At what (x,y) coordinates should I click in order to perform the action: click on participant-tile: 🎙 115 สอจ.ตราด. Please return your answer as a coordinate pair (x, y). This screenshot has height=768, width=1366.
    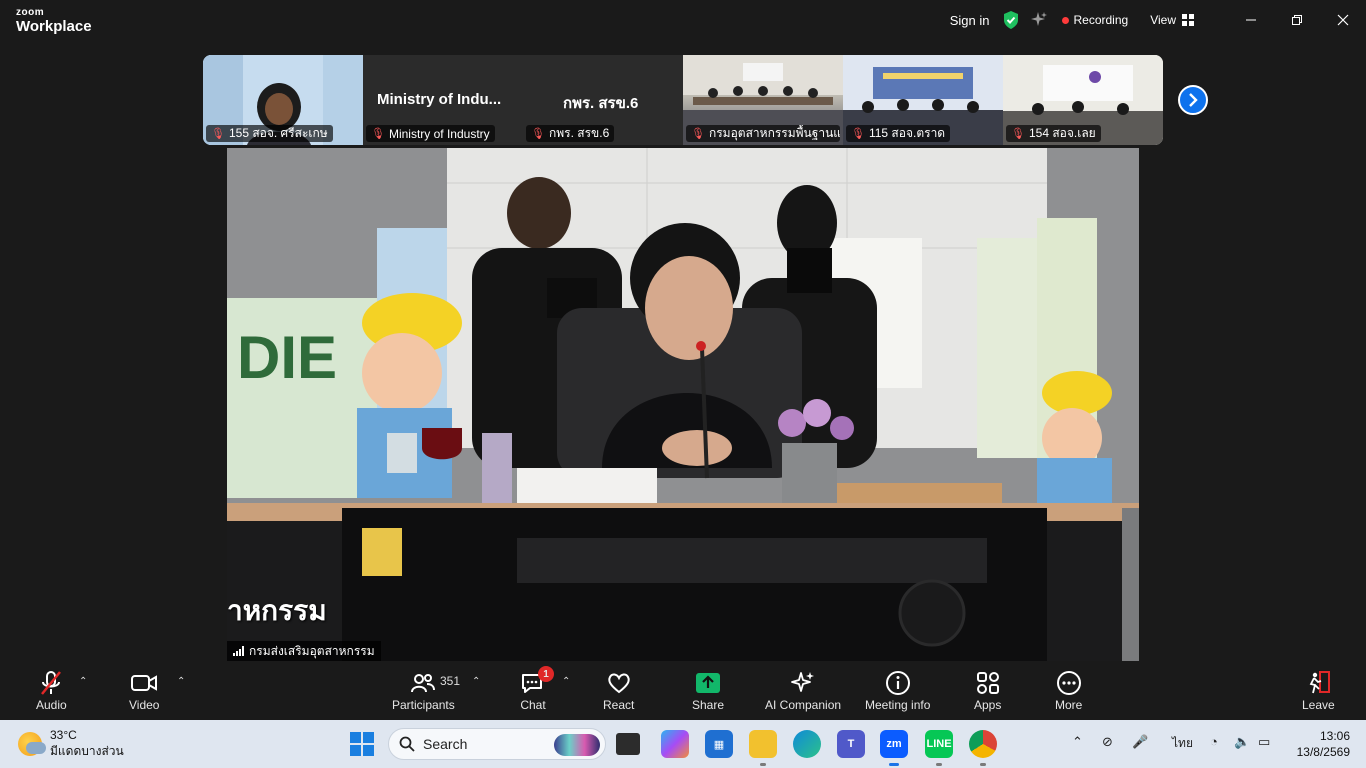
    Looking at the image, I should click on (923, 100).